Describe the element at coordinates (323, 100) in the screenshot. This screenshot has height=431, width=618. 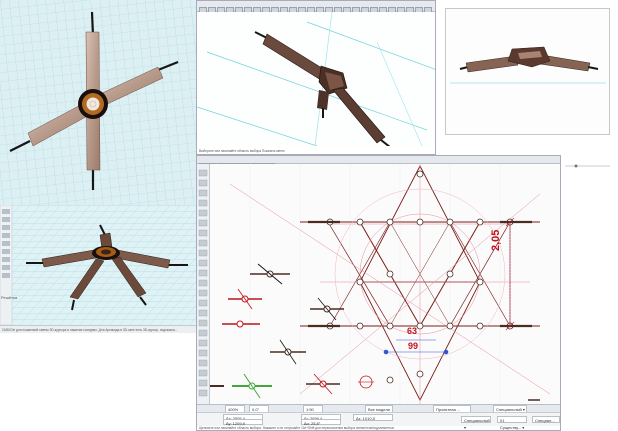
I see `beam-stub` at that location.